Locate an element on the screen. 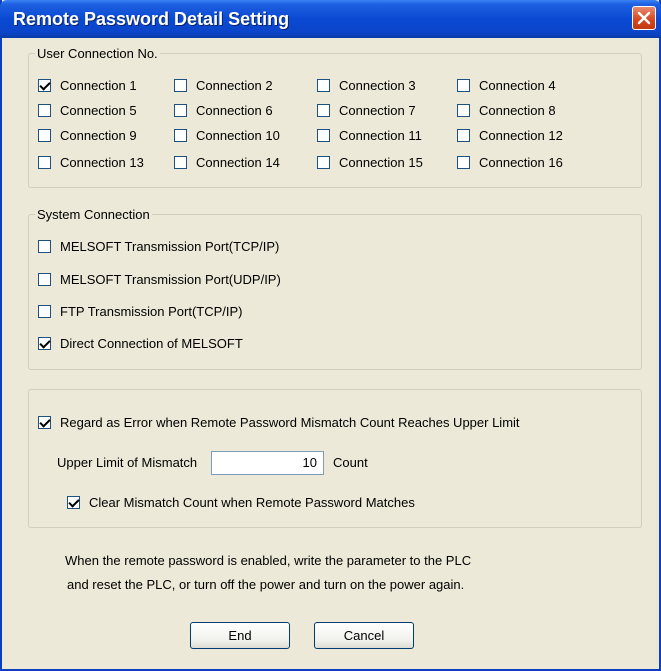 This screenshot has height=671, width=661. title-bar: Remote Password Detail Setting is located at coordinates (330, 19).